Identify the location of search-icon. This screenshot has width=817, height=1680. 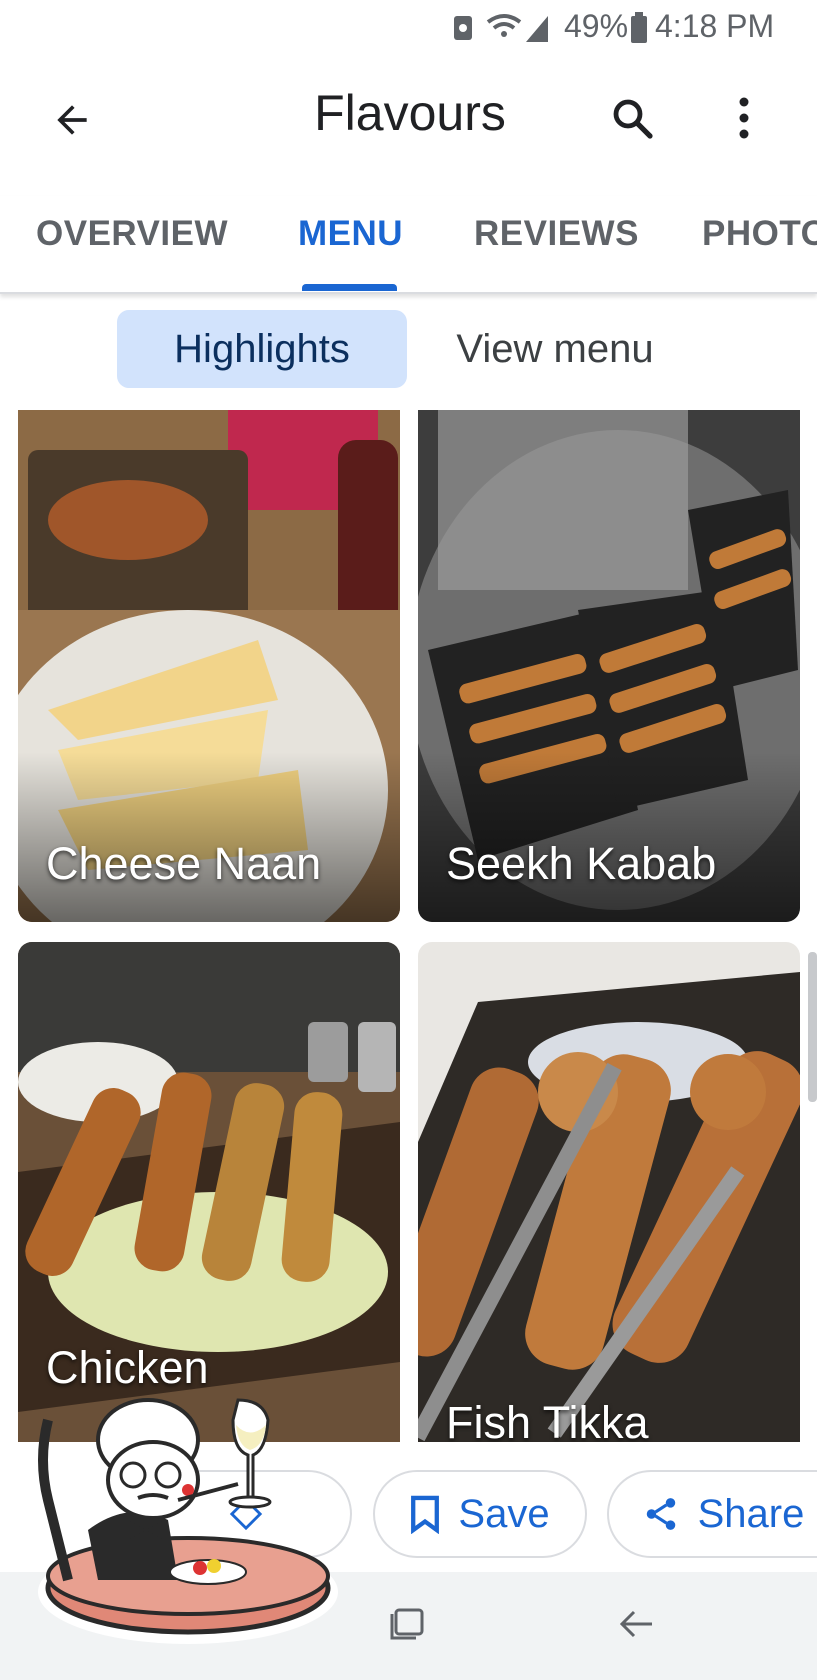
(633, 119).